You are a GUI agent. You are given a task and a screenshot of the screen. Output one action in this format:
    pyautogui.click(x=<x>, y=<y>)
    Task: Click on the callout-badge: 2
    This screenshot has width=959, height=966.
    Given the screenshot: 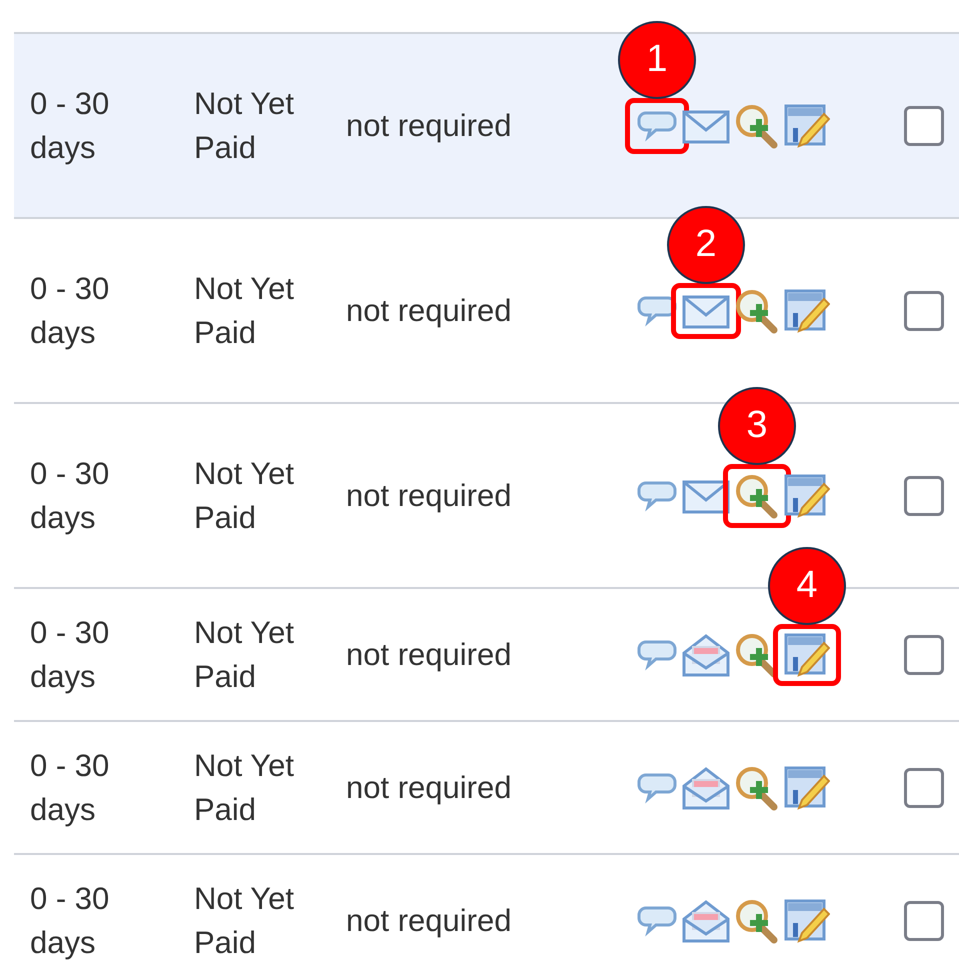 What is the action you would take?
    pyautogui.click(x=706, y=245)
    